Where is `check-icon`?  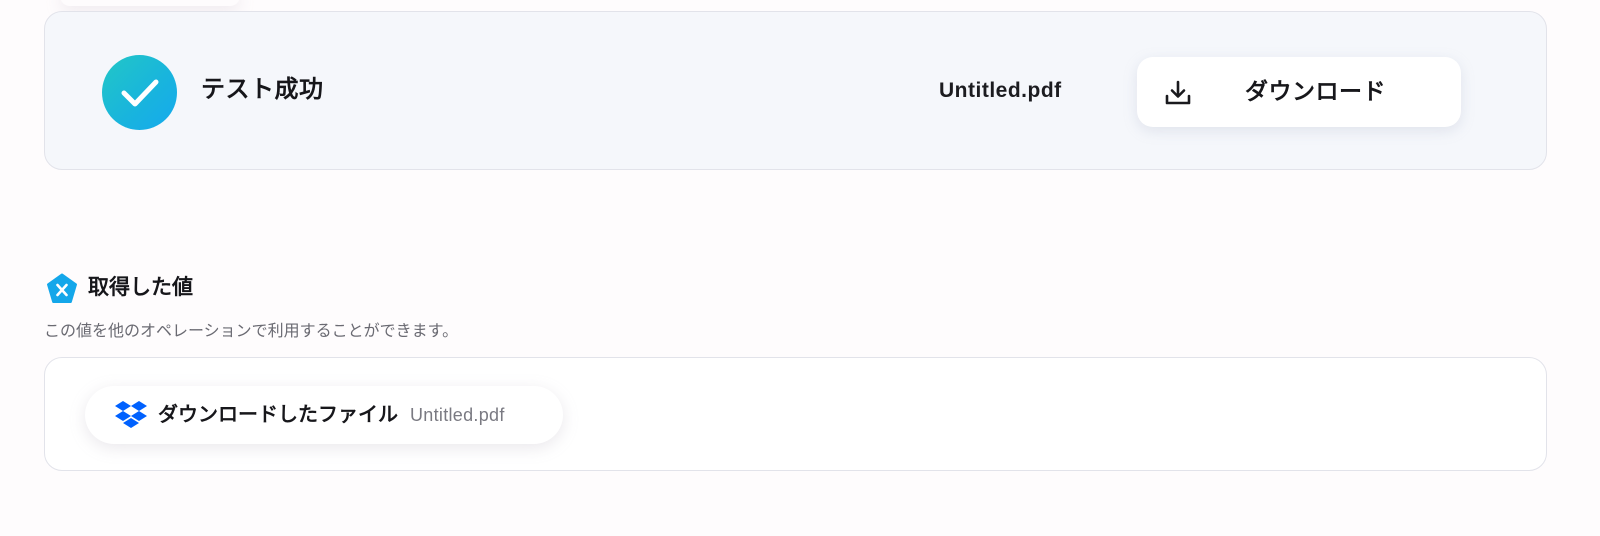
check-icon is located at coordinates (139, 92).